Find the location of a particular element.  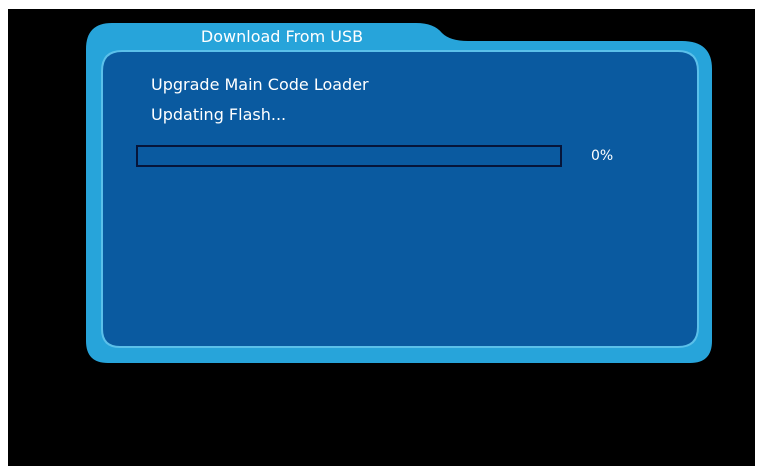

upgrade-message: Upgrade Main Code Loader is located at coordinates (260, 84).